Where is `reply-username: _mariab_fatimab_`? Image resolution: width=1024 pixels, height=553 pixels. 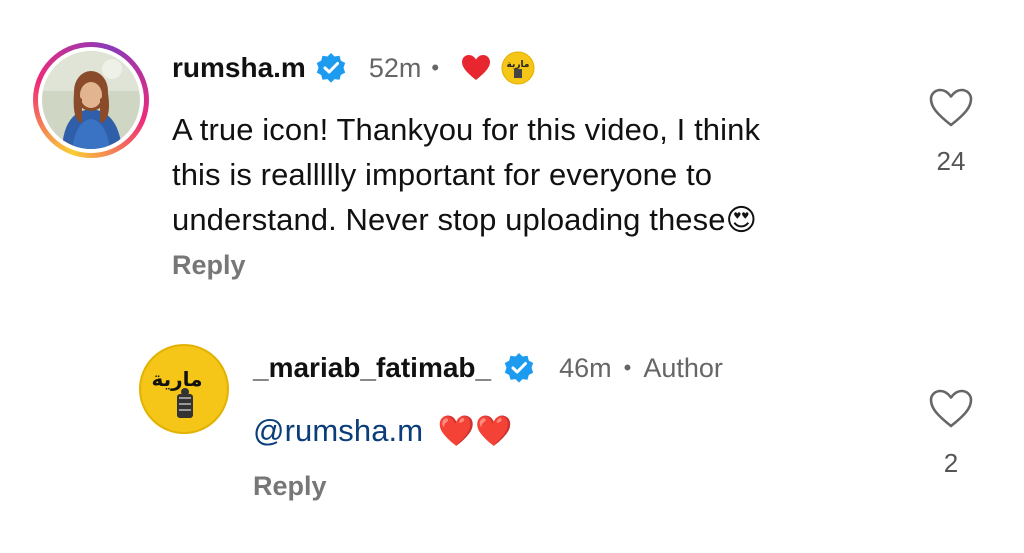 reply-username: _mariab_fatimab_ is located at coordinates (372, 368).